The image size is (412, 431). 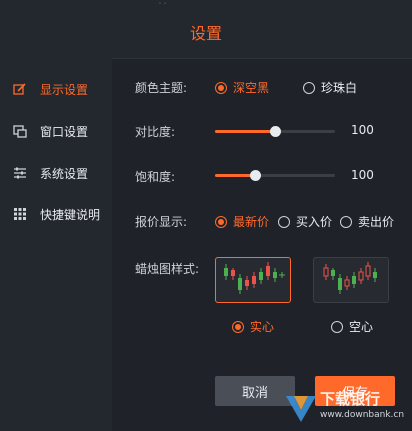 I want to click on quote-label: 报价显示:, so click(x=161, y=222).